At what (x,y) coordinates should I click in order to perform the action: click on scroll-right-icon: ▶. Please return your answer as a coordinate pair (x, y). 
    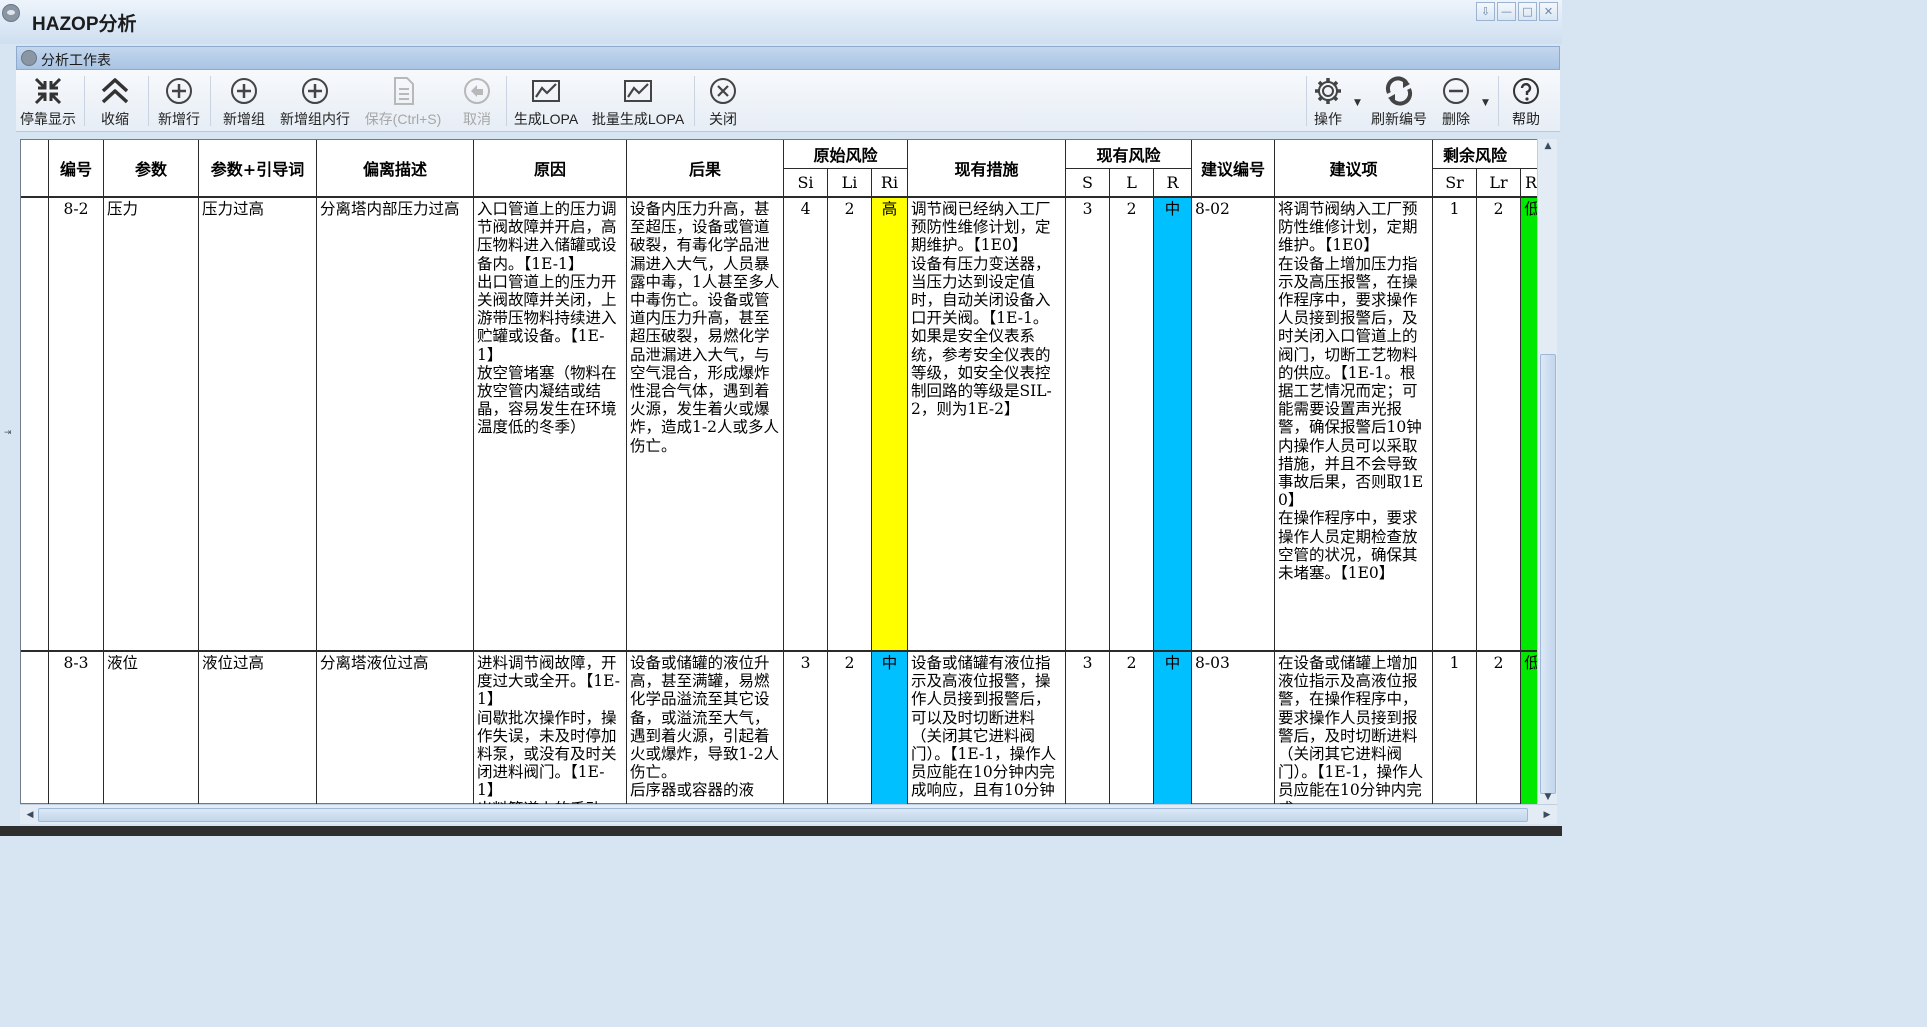
    Looking at the image, I should click on (1547, 815).